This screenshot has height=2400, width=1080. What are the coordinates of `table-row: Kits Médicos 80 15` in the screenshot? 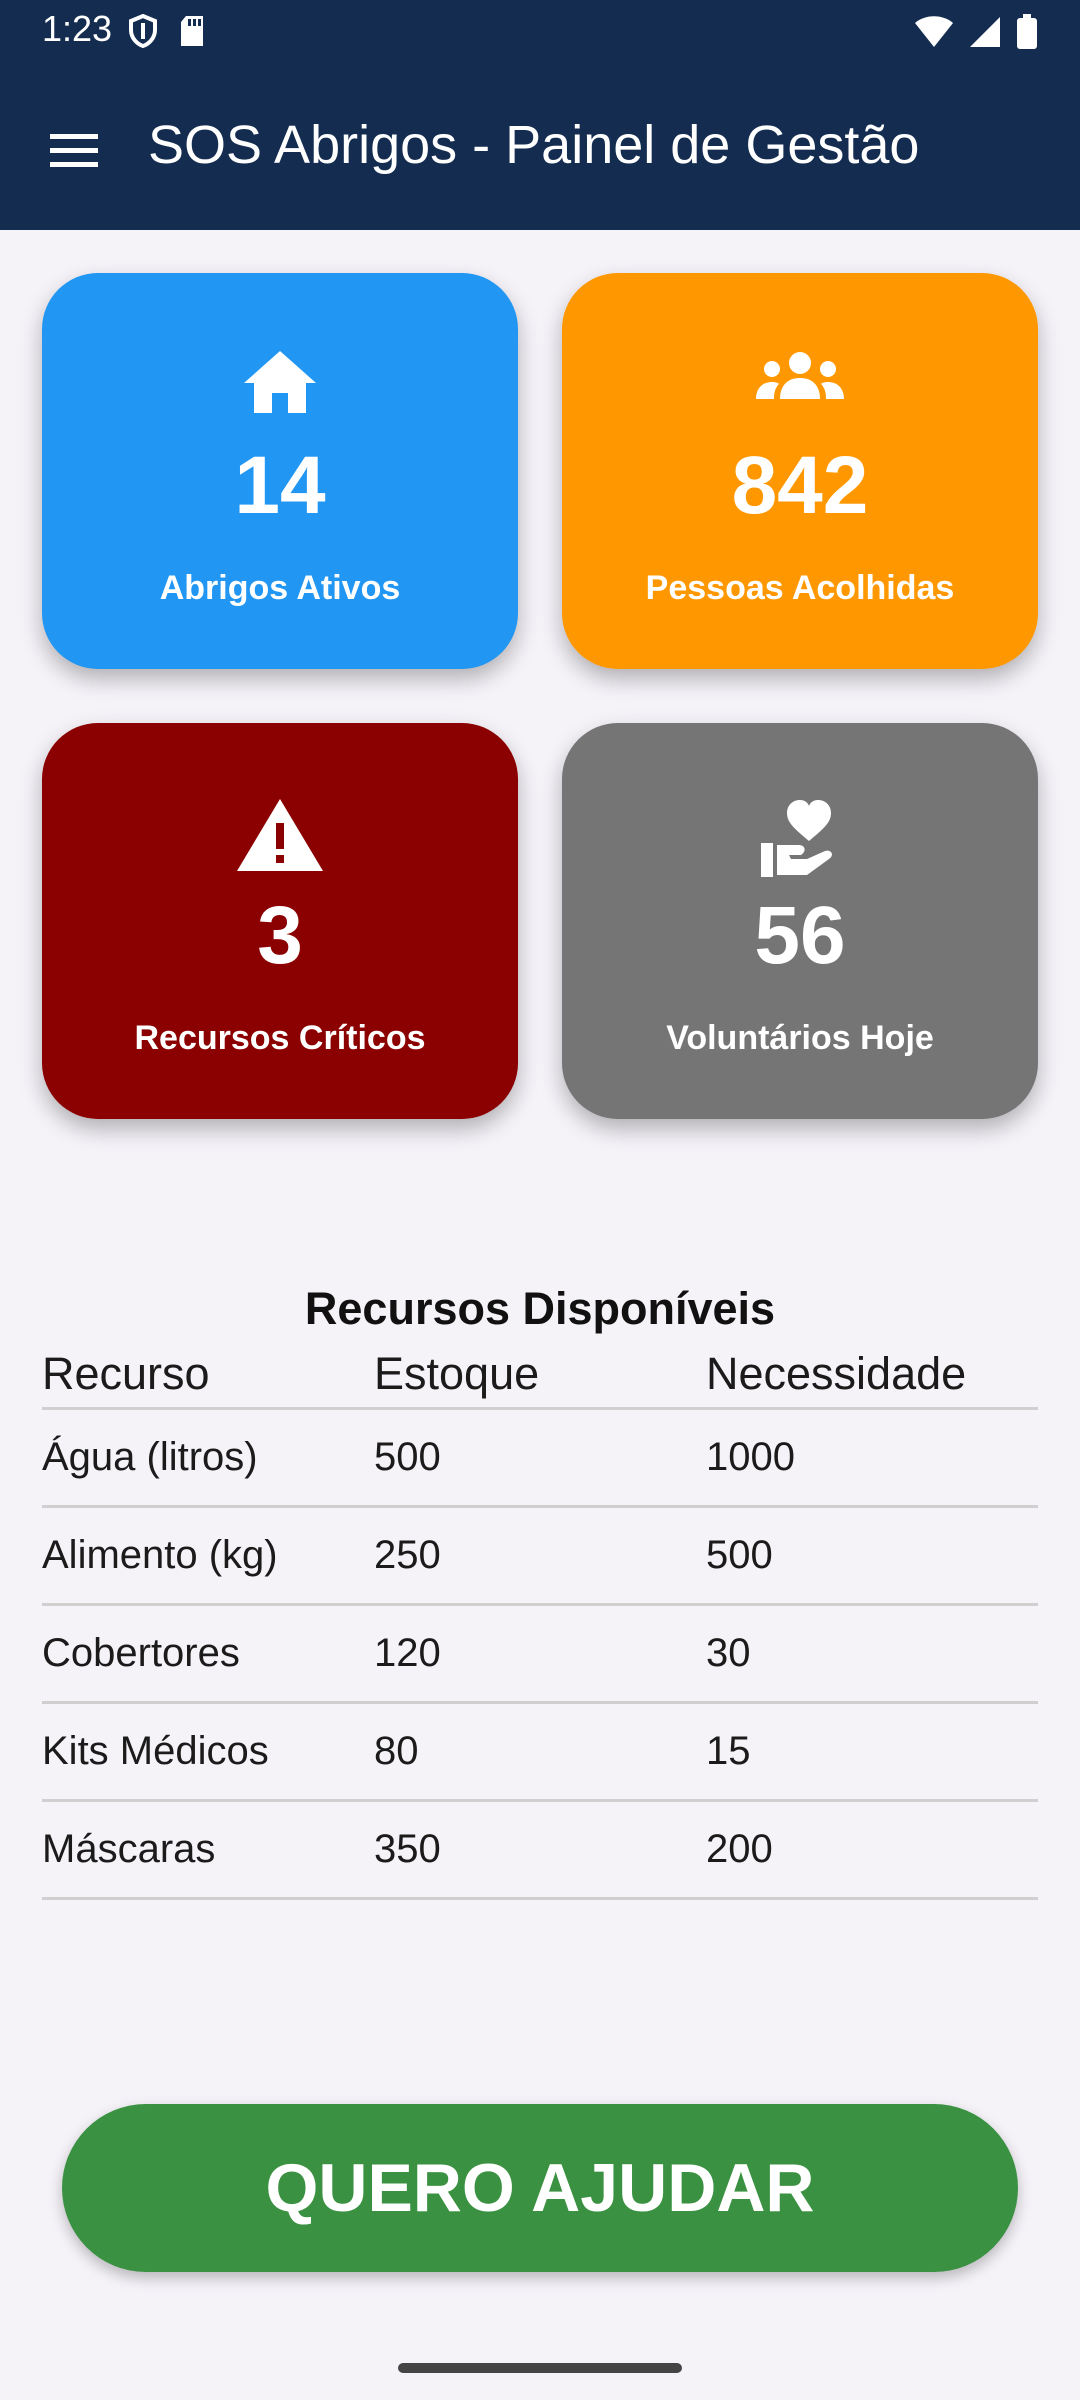 It's located at (540, 1753).